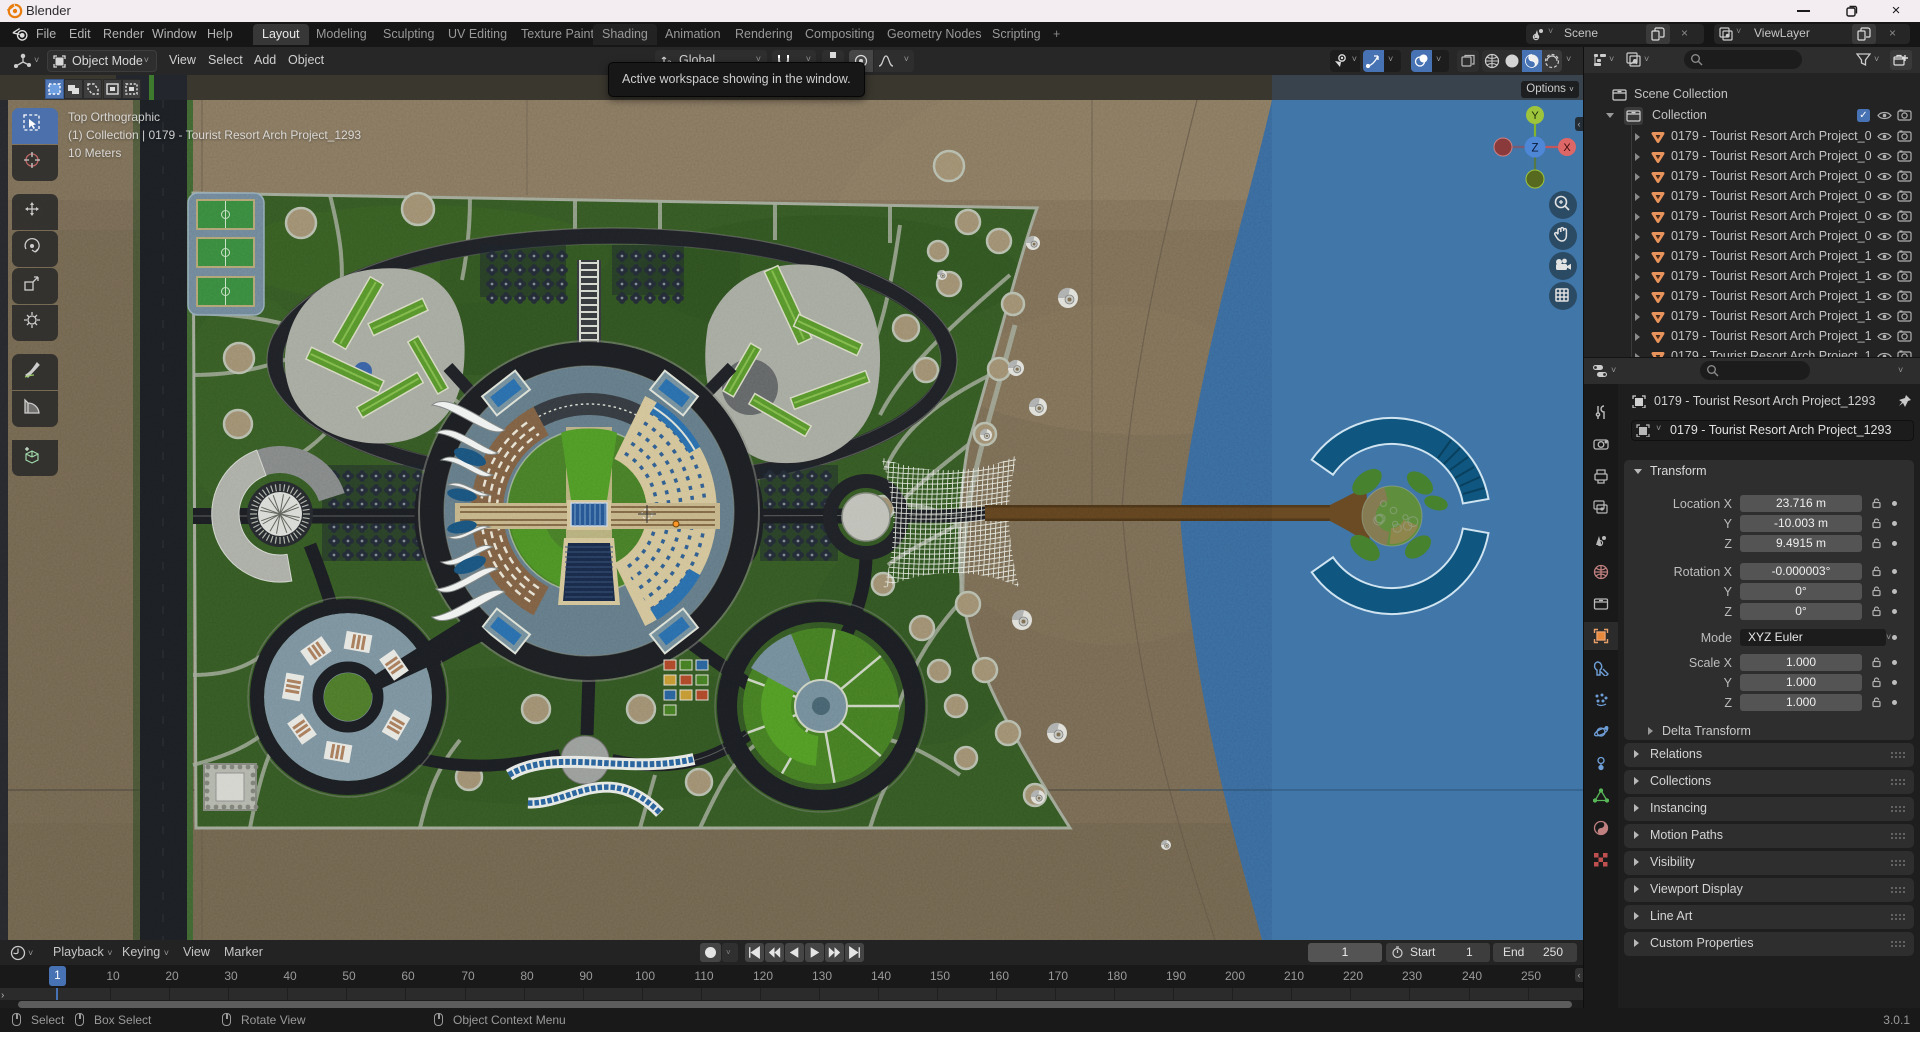 This screenshot has height=1040, width=1920. Describe the element at coordinates (1534, 149) in the screenshot. I see `svg-text: Z` at that location.